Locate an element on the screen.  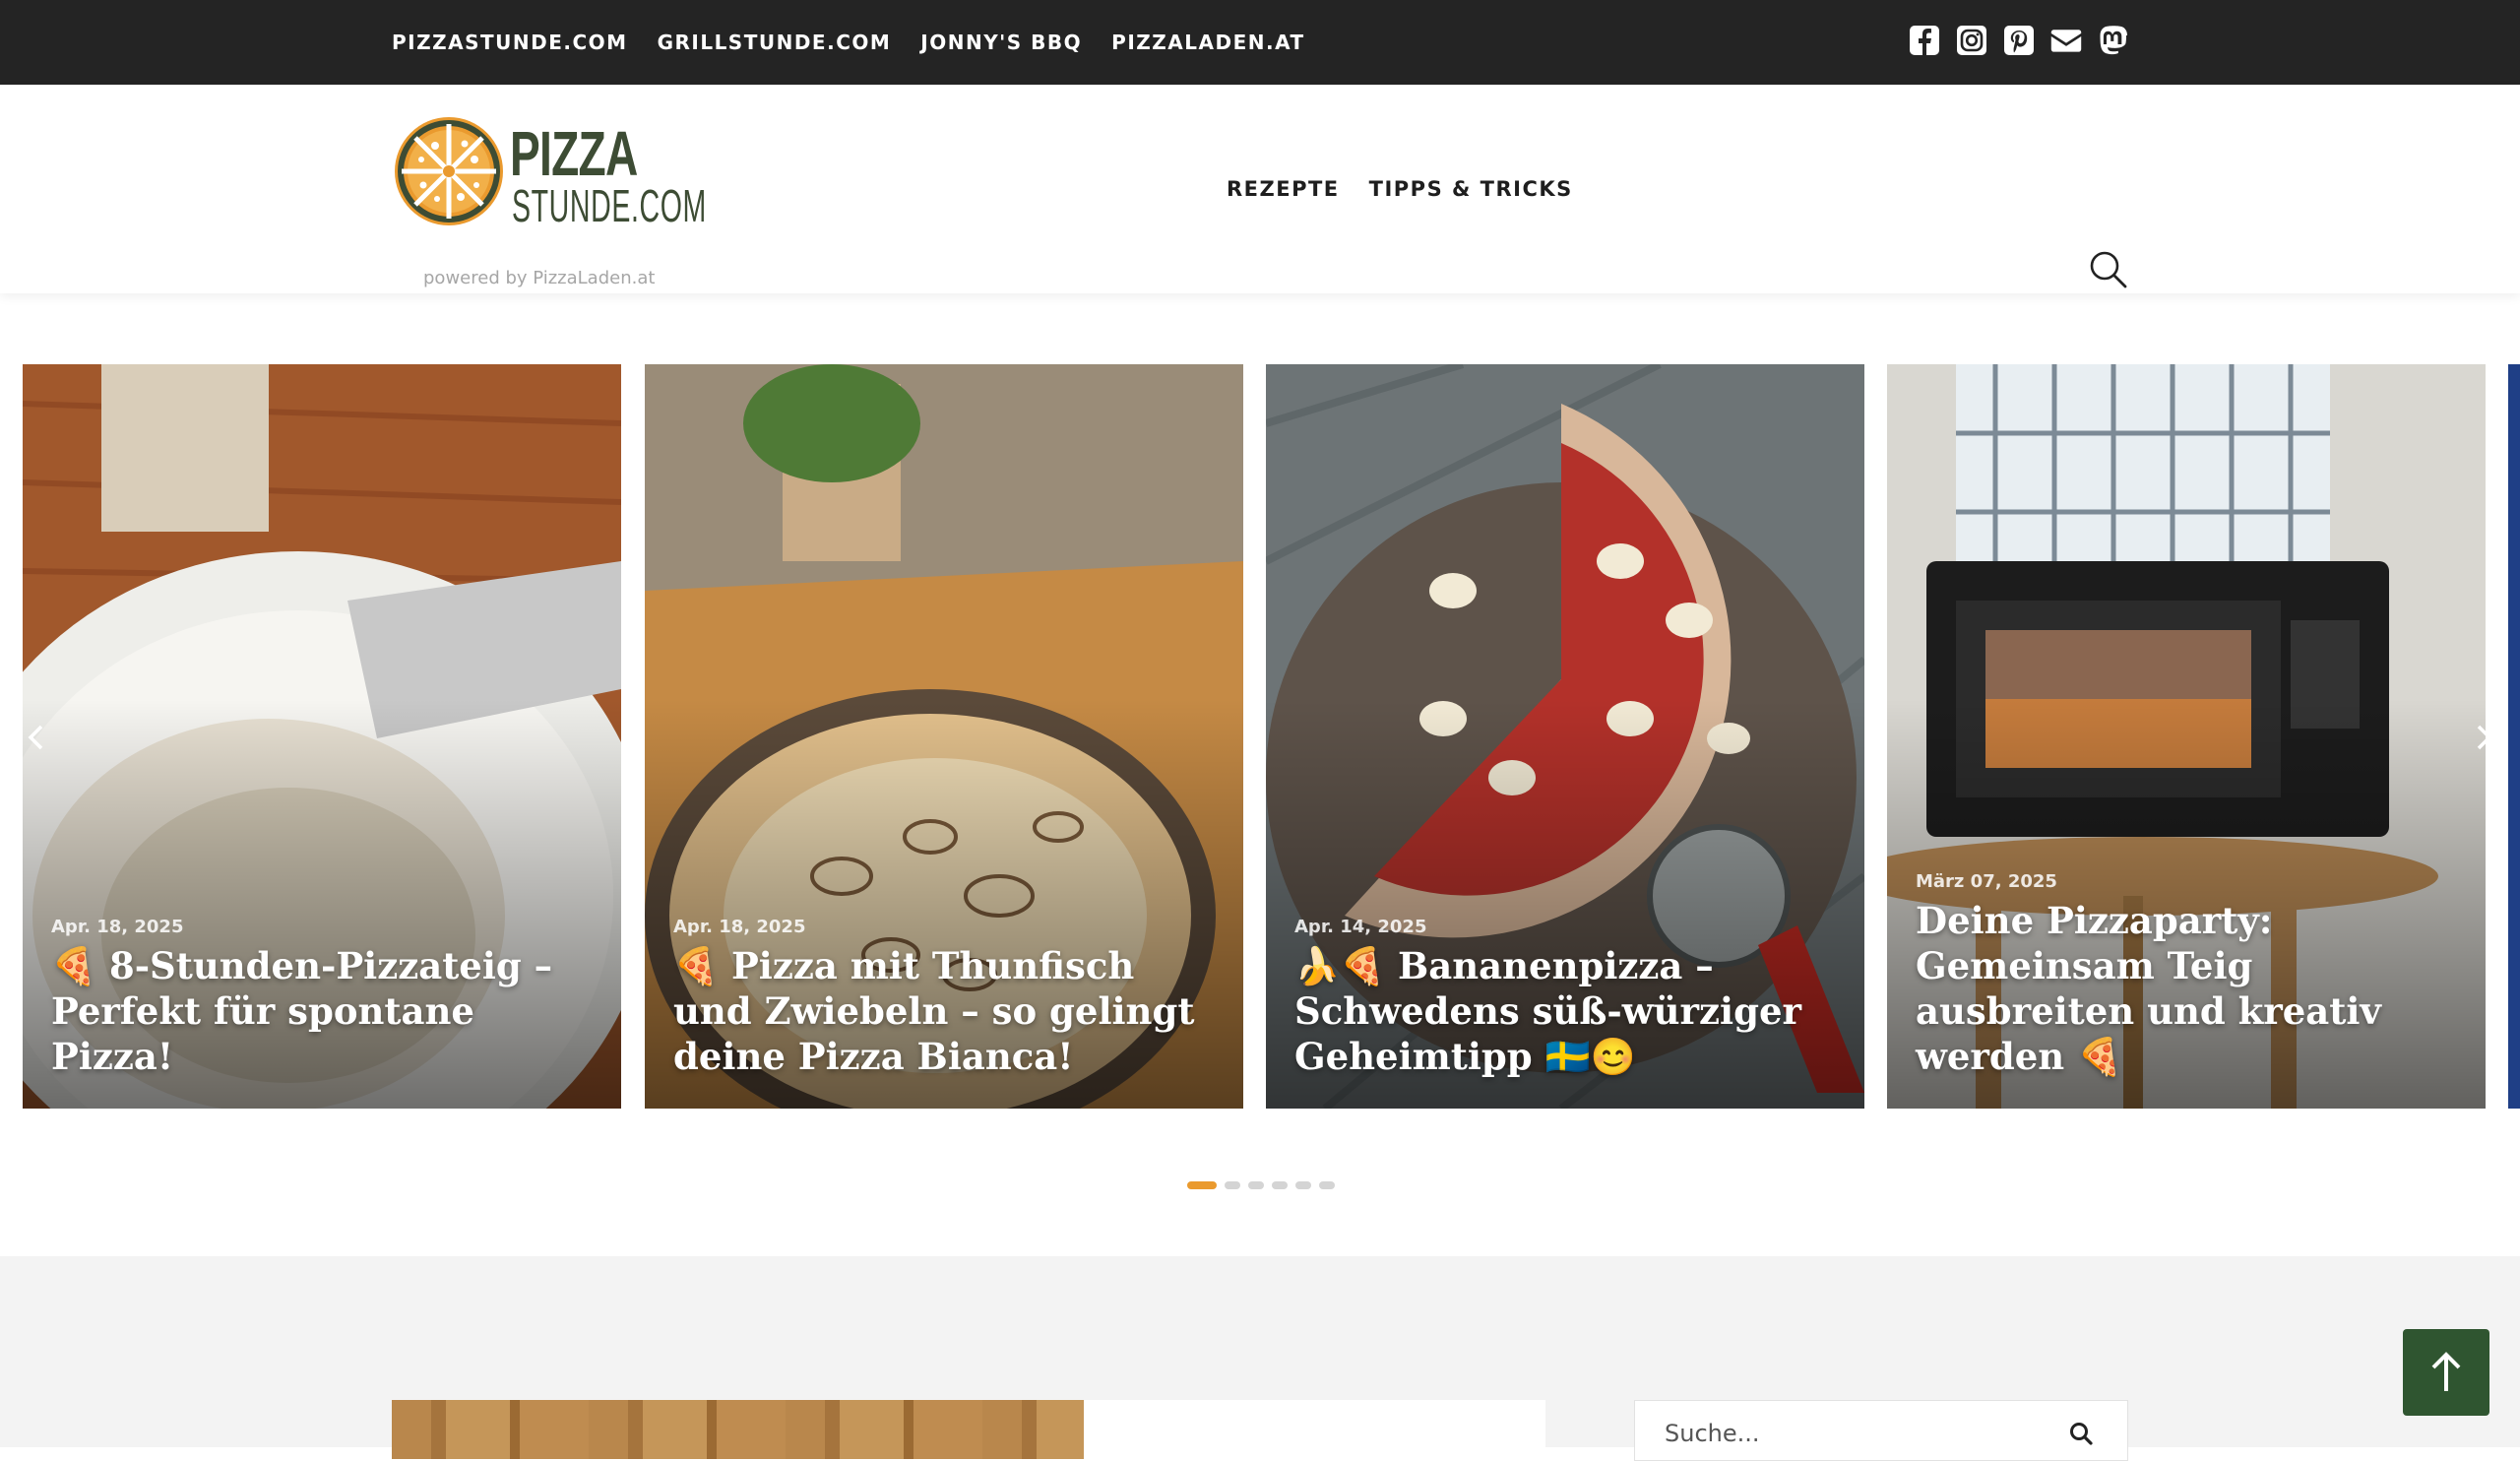
sidebar-search is located at coordinates (1881, 1430).